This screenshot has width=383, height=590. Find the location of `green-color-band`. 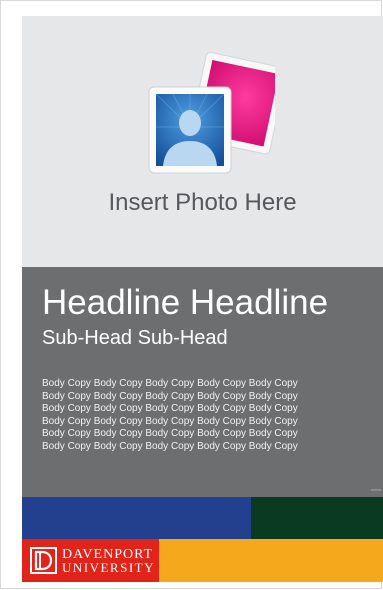

green-color-band is located at coordinates (317, 518).